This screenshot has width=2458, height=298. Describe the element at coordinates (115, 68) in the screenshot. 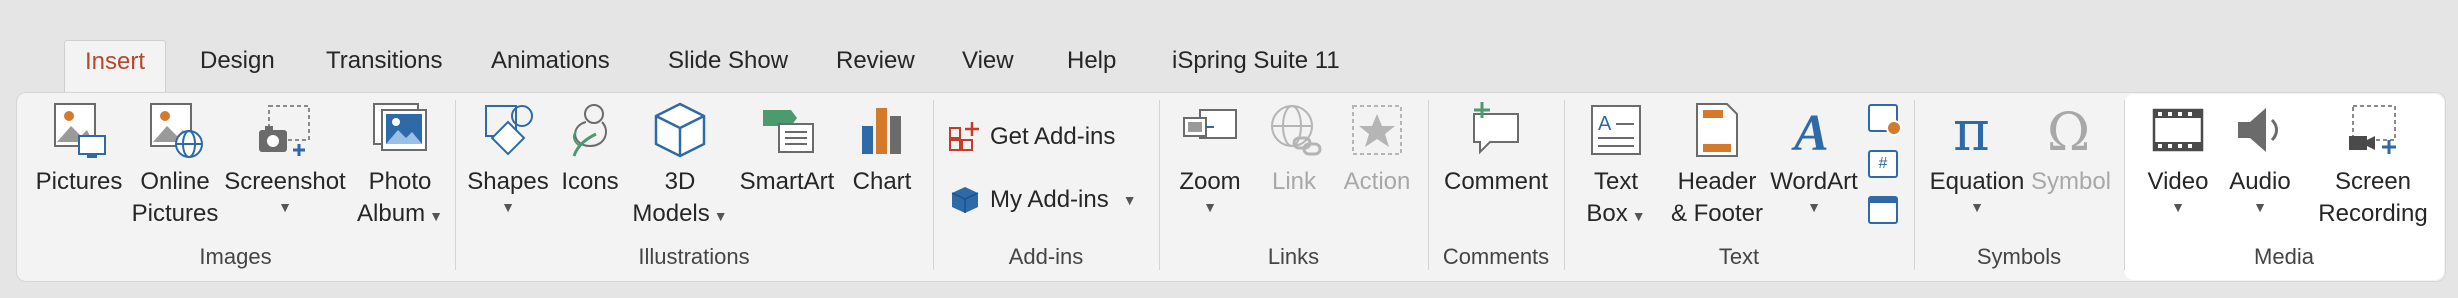

I see `tab-insert: Insert` at that location.